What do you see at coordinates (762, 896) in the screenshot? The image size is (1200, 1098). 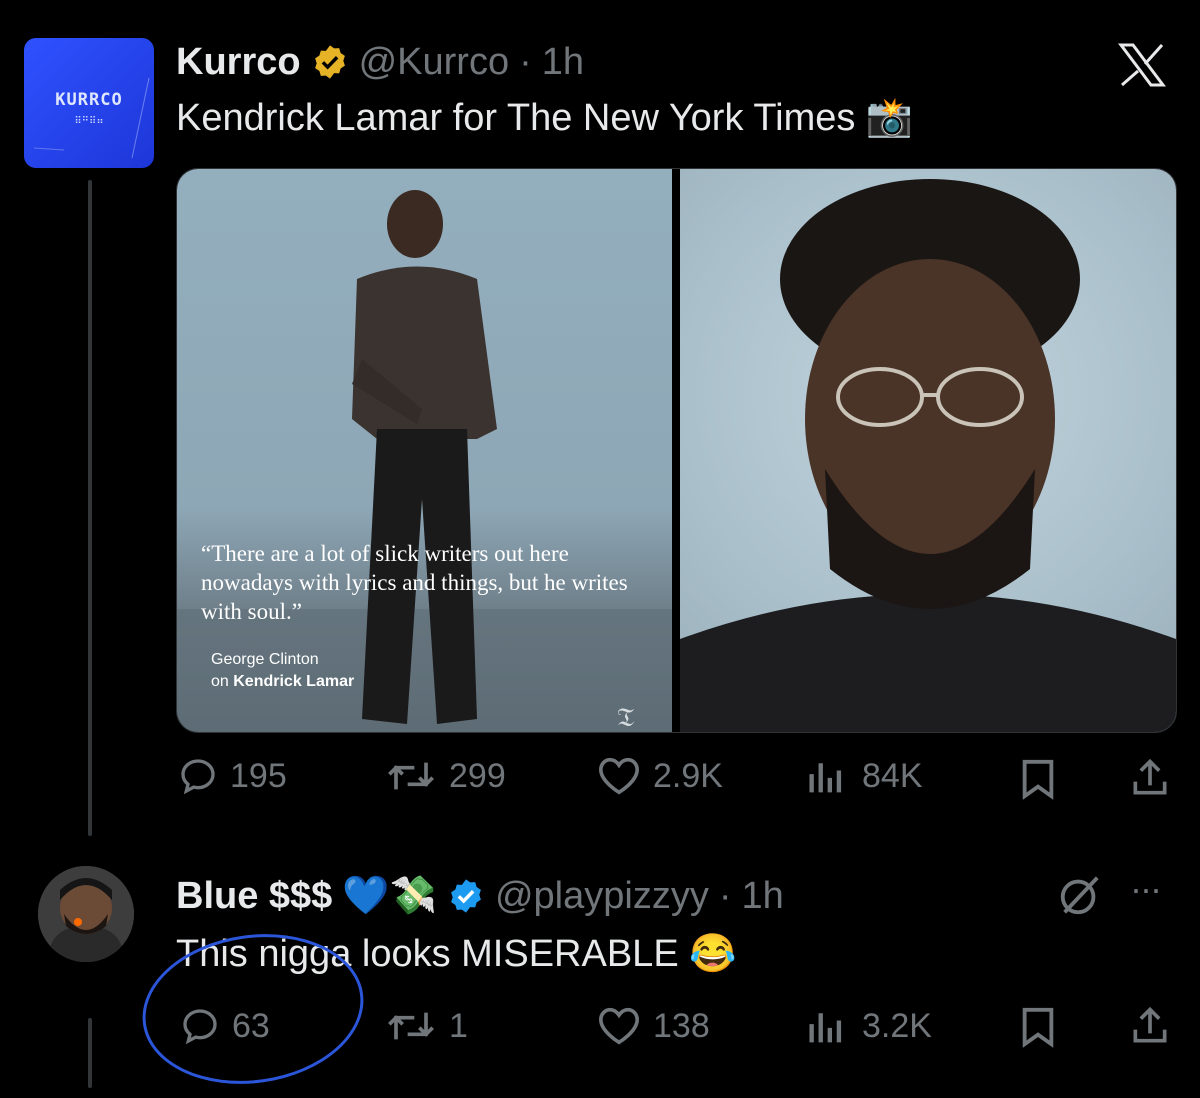 I see `reply-time: 1h` at bounding box center [762, 896].